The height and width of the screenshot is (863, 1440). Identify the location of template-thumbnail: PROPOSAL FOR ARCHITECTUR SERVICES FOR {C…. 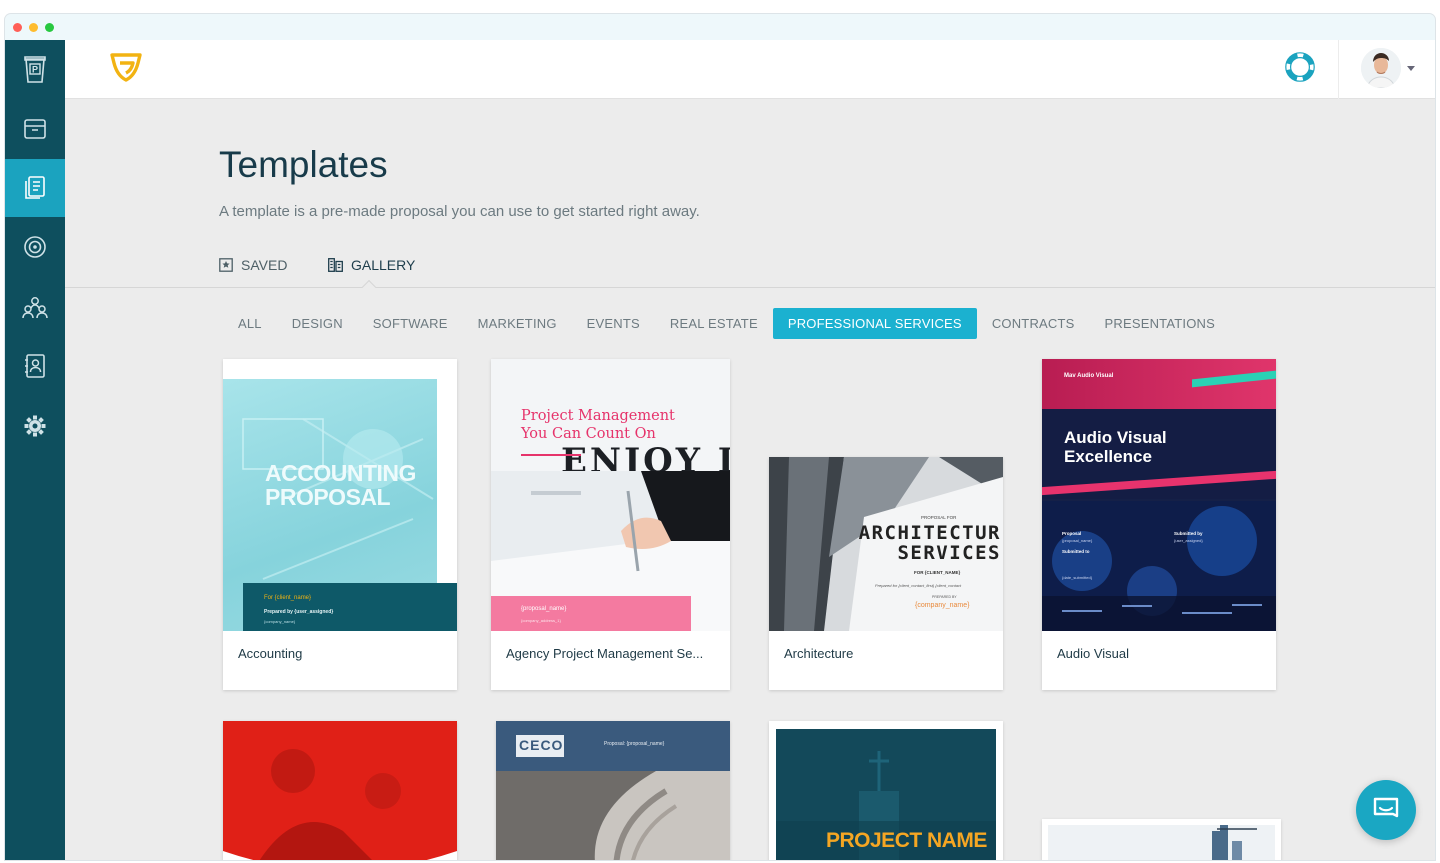
(886, 544).